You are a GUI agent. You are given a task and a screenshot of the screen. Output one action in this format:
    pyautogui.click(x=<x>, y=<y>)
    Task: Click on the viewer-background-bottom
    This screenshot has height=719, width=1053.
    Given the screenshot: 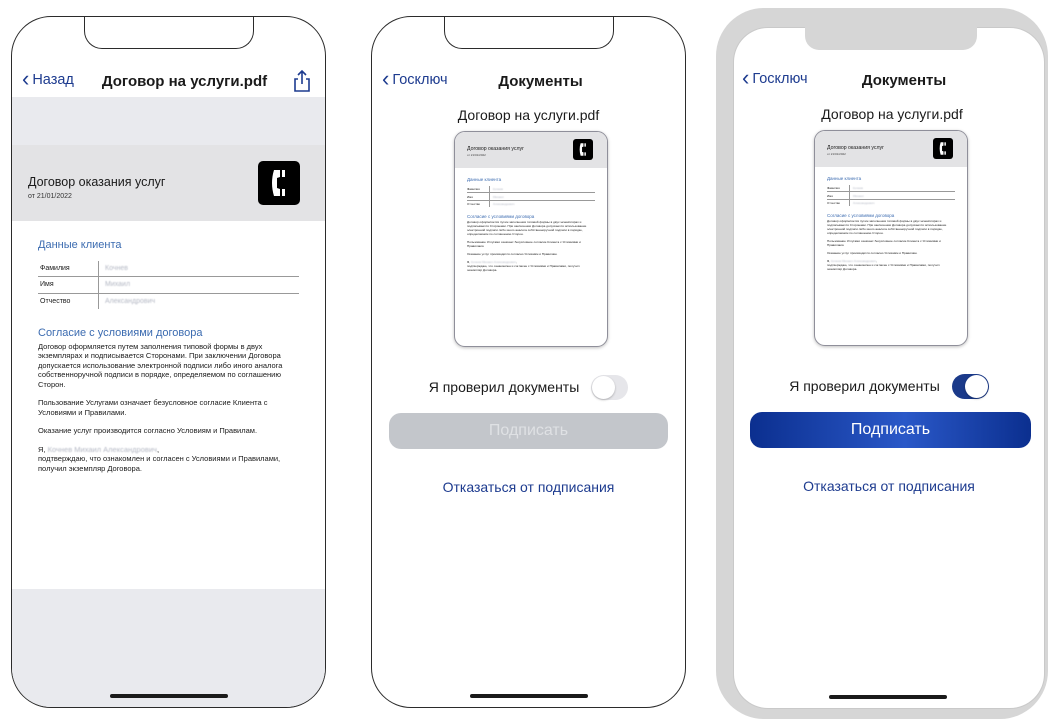 What is the action you would take?
    pyautogui.click(x=168, y=648)
    